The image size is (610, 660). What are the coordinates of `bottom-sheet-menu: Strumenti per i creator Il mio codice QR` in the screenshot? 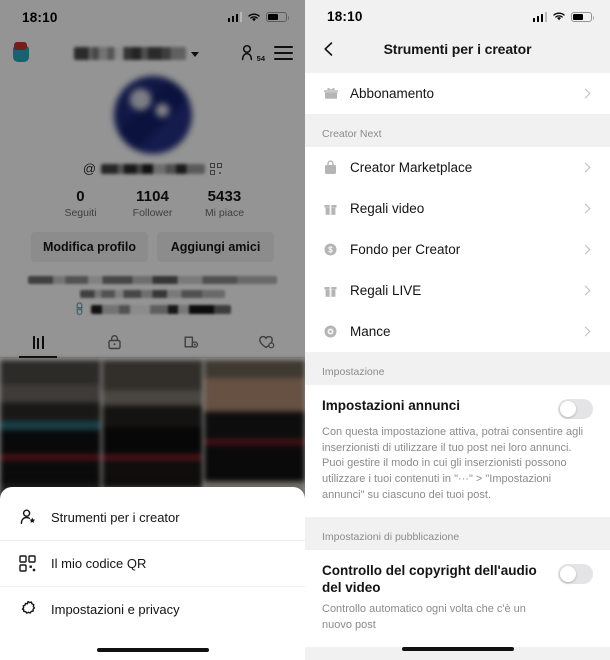 It's located at (152, 573).